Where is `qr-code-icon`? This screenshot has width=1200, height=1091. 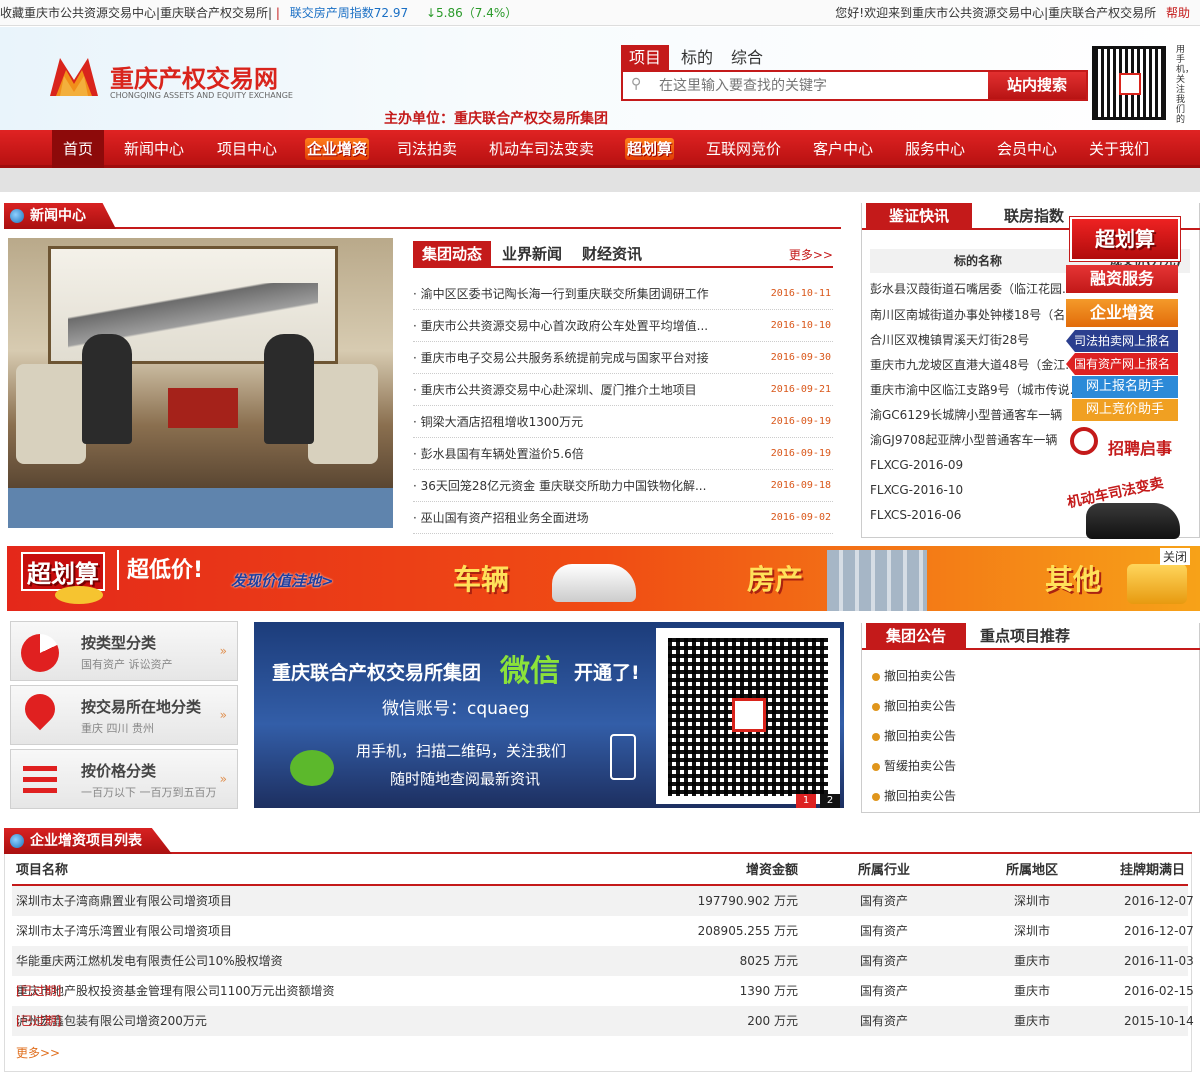
qr-code-icon is located at coordinates (1129, 83).